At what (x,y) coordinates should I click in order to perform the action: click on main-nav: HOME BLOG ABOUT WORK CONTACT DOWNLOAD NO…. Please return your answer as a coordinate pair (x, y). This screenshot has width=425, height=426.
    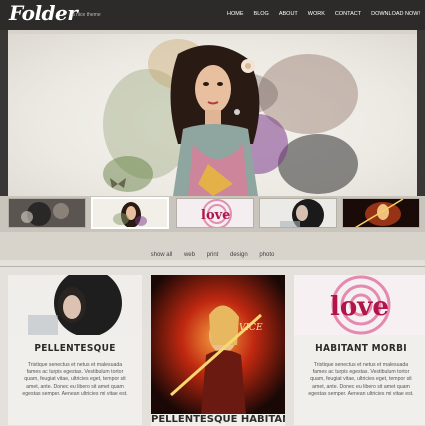
    Looking at the image, I should click on (323, 14).